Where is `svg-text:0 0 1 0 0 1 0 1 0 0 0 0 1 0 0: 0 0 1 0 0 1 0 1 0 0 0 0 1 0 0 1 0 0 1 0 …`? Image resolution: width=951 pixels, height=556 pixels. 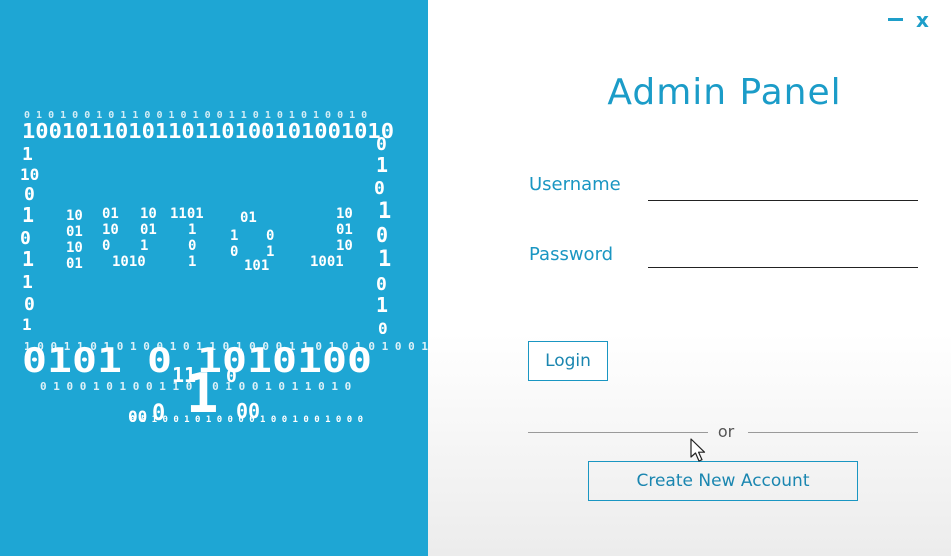
svg-text:0 0 1 0 0 1 0 1 0 0 0 0 1 0 0: 0 0 1 0 0 1 0 1 0 0 0 0 1 0 0 1 0 0 1 0 … is located at coordinates (246, 420).